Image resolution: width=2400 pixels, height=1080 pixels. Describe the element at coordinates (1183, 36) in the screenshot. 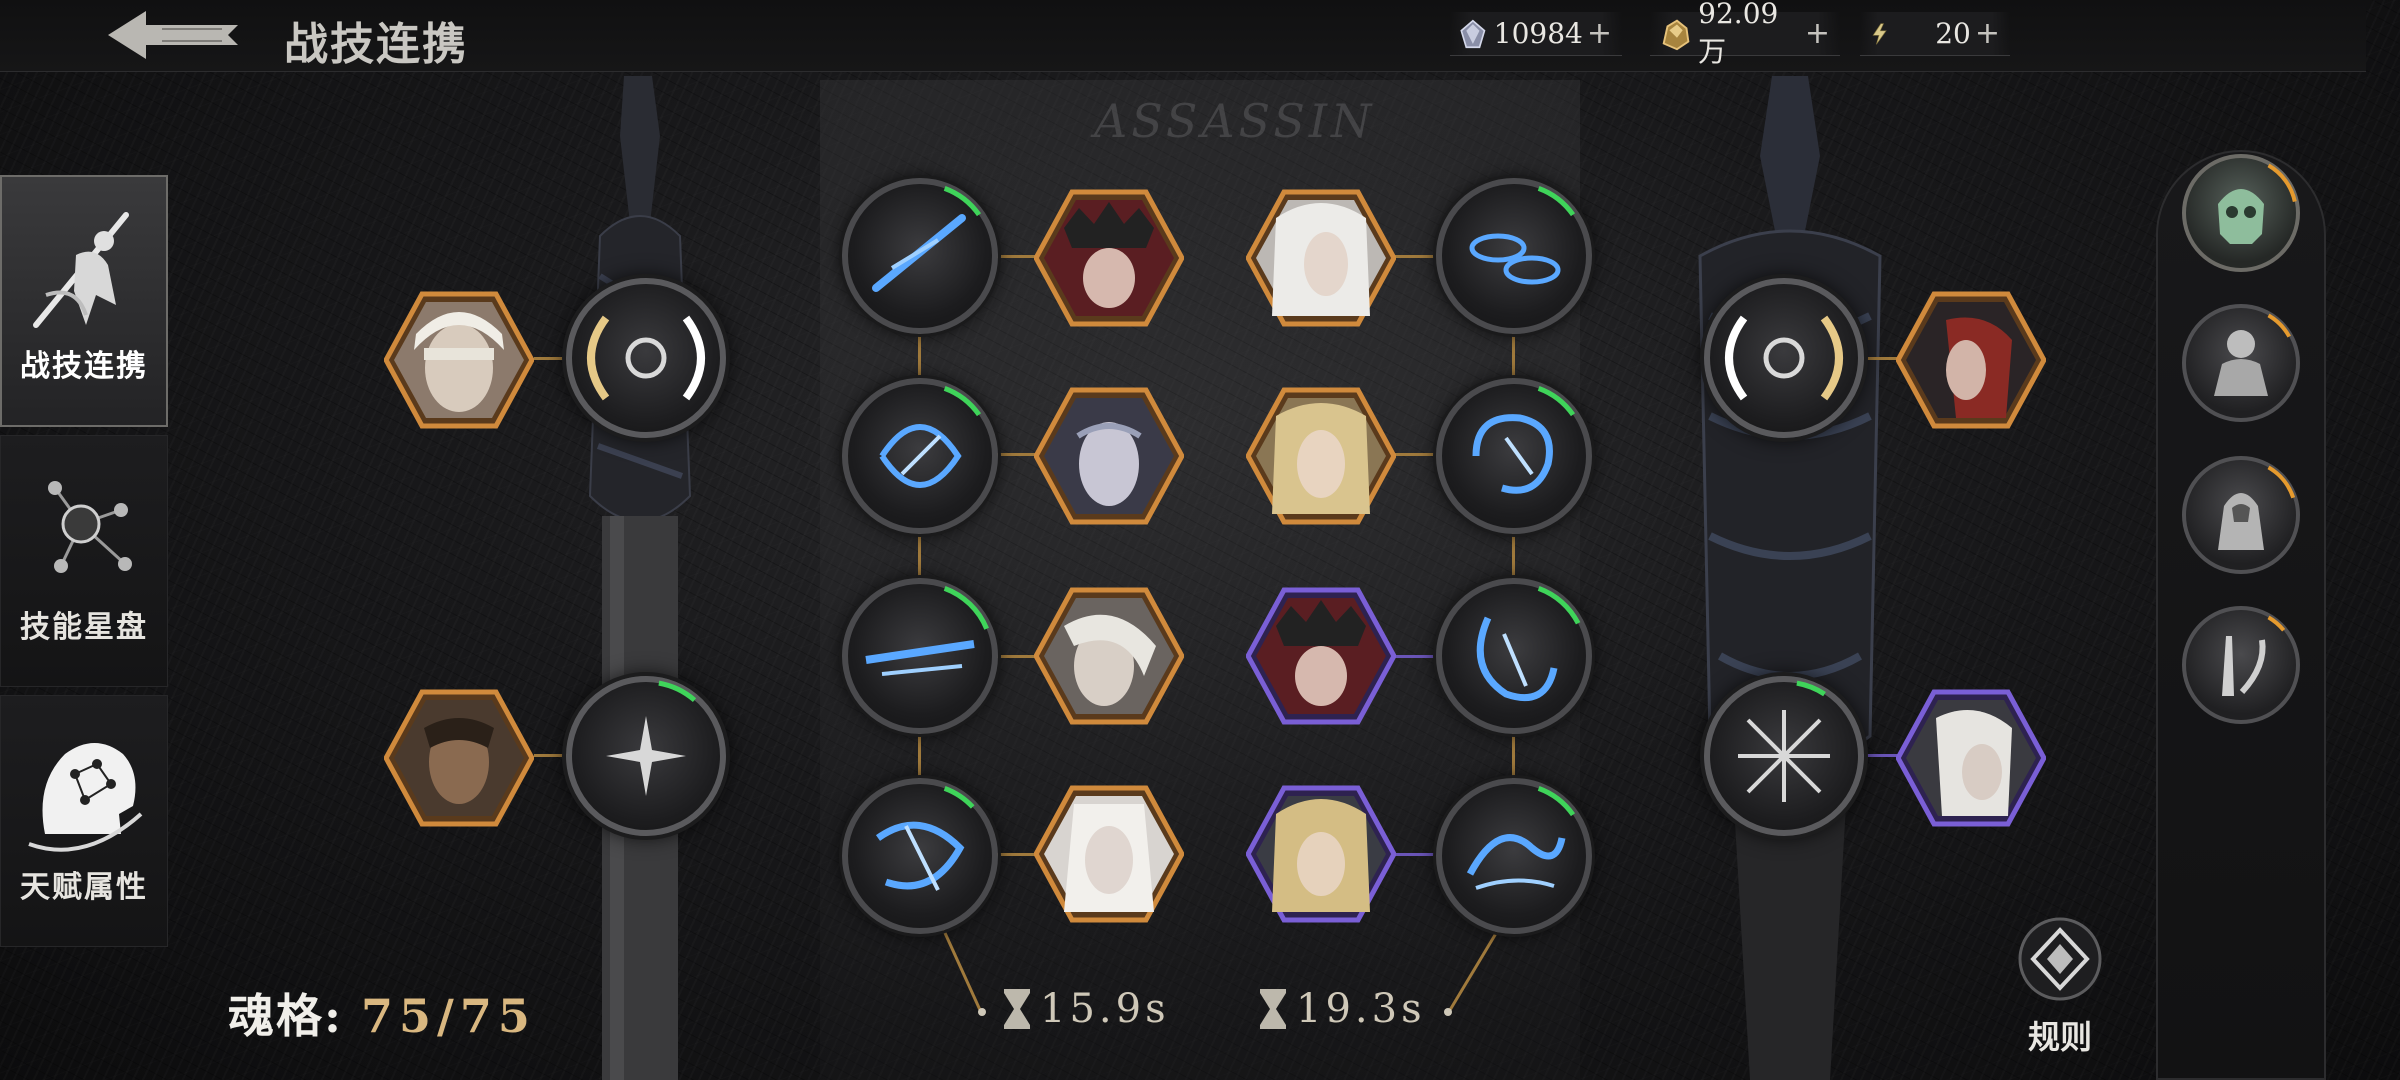

I see `top-bar: 战技连携 10984 + 92.09万 + 20 +` at that location.